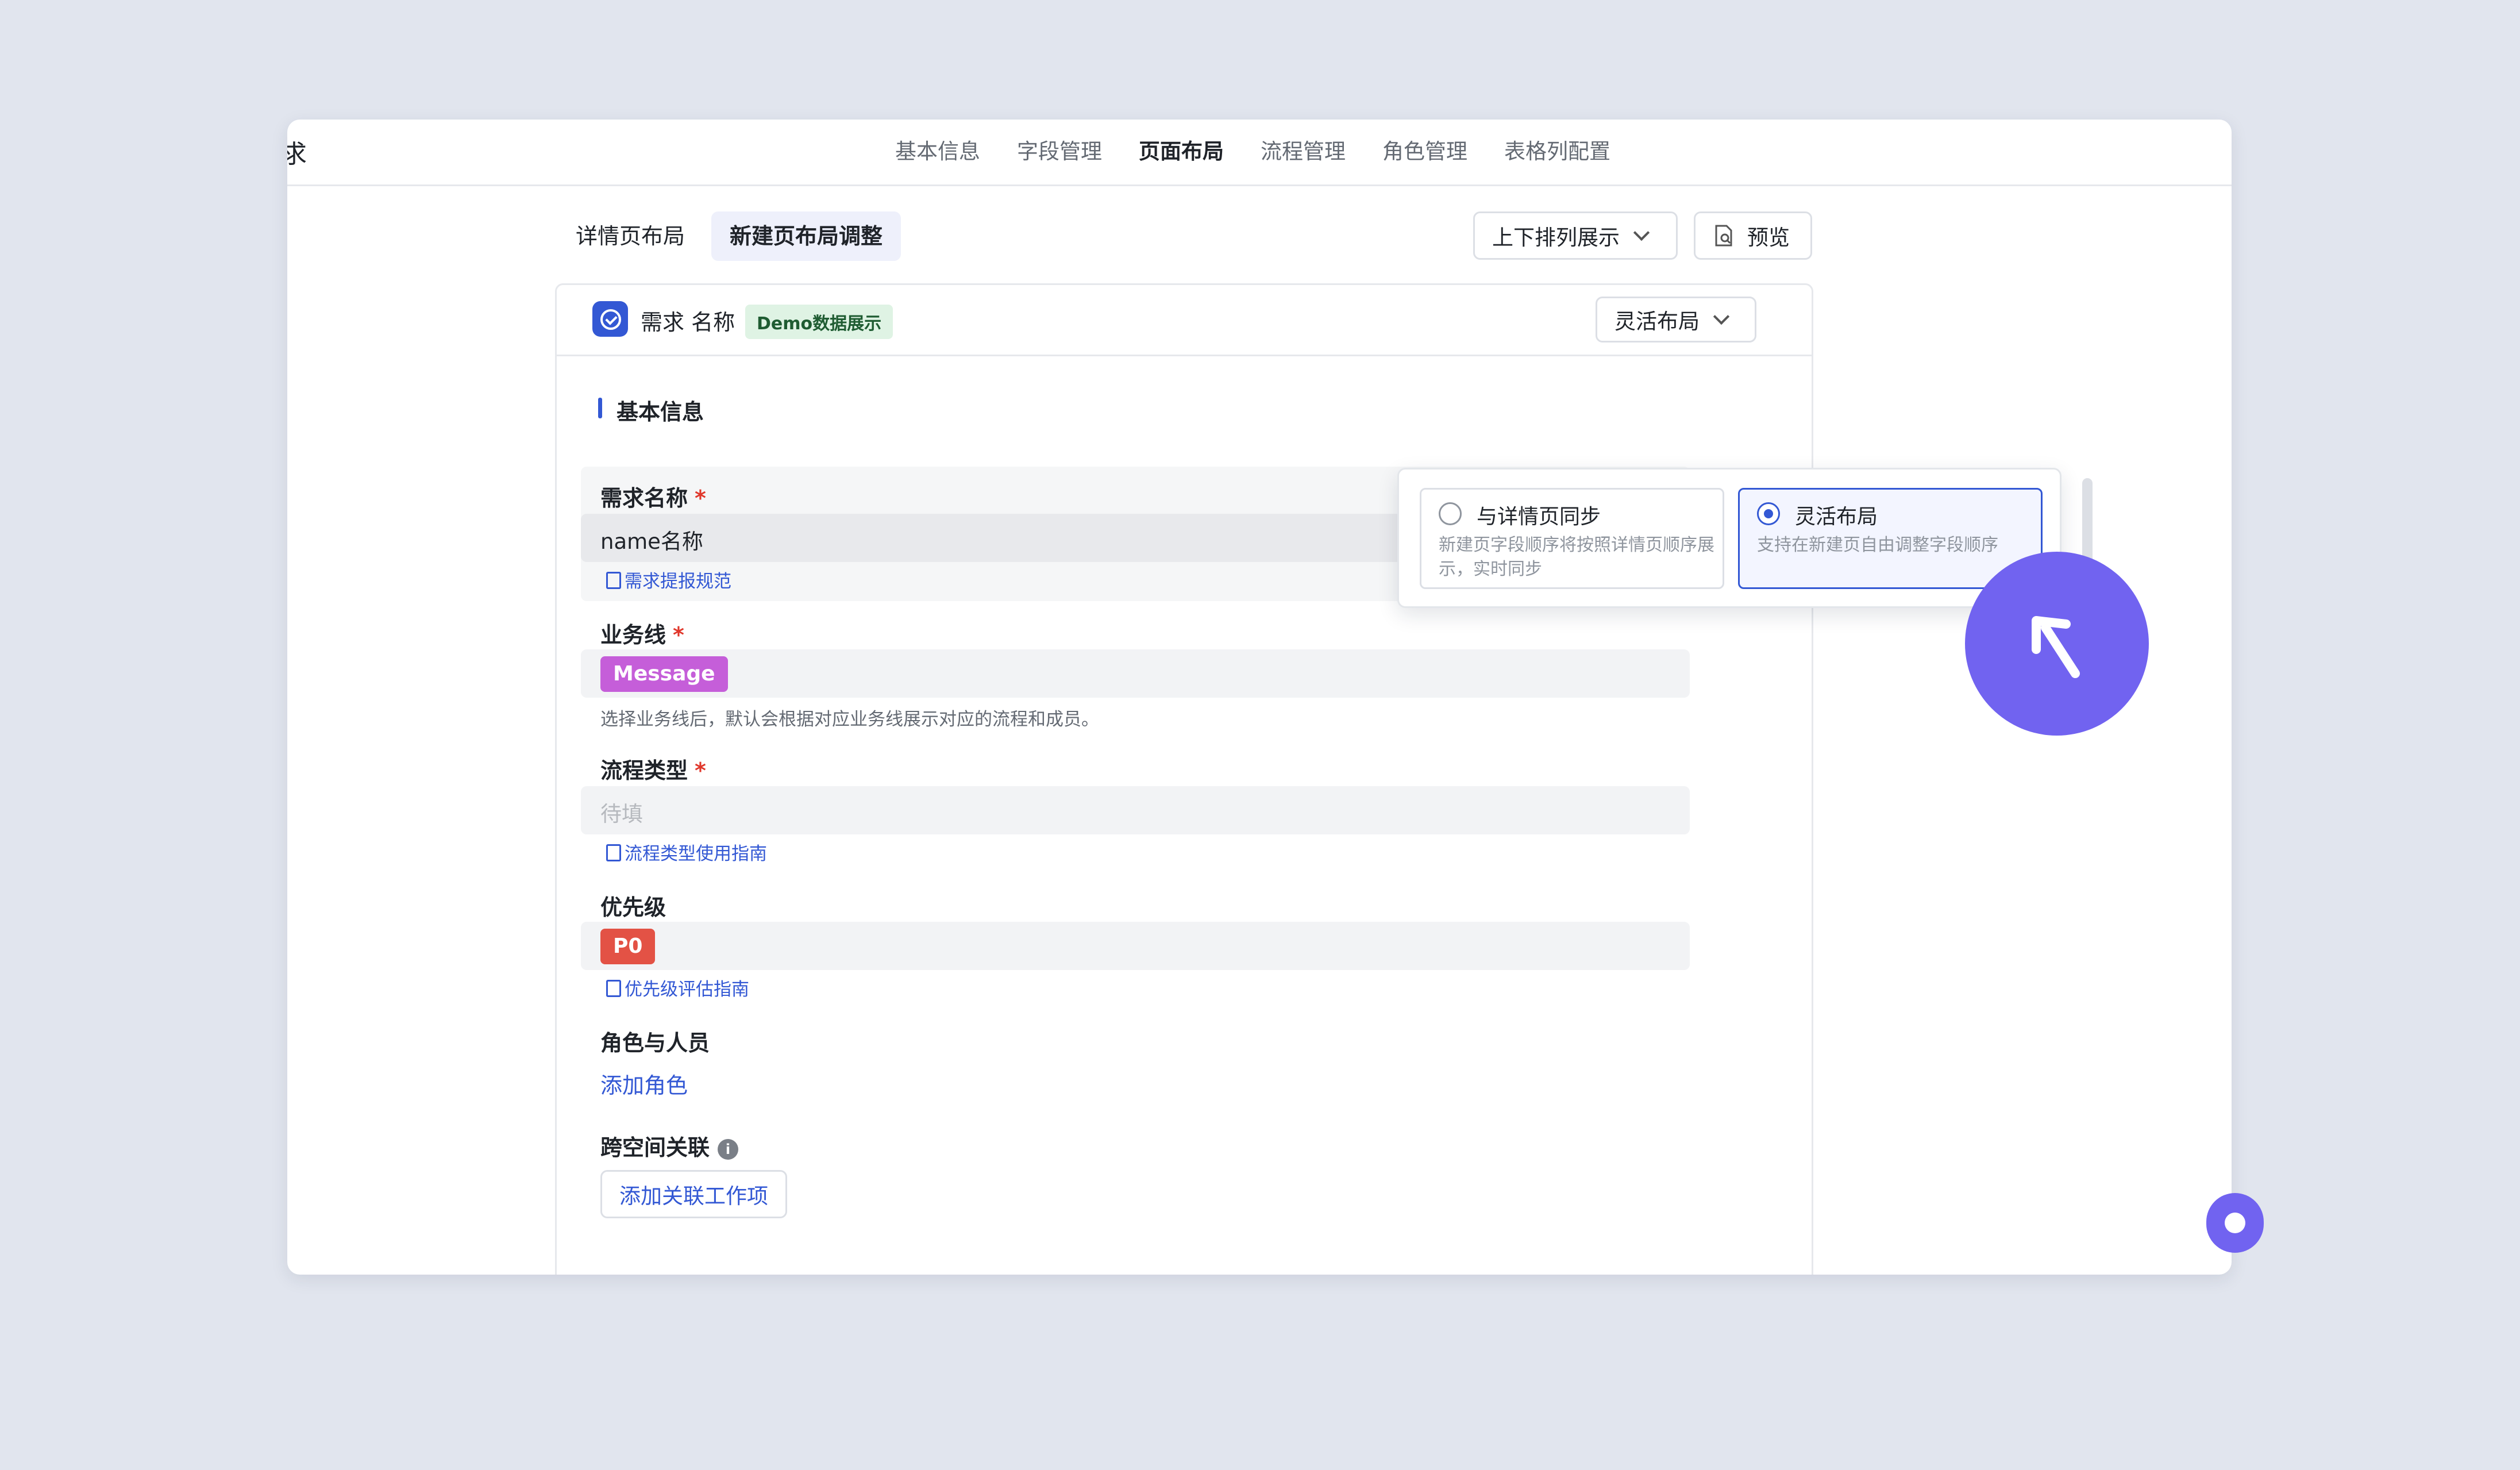  I want to click on business-line-label: 业务线 *, so click(642, 633).